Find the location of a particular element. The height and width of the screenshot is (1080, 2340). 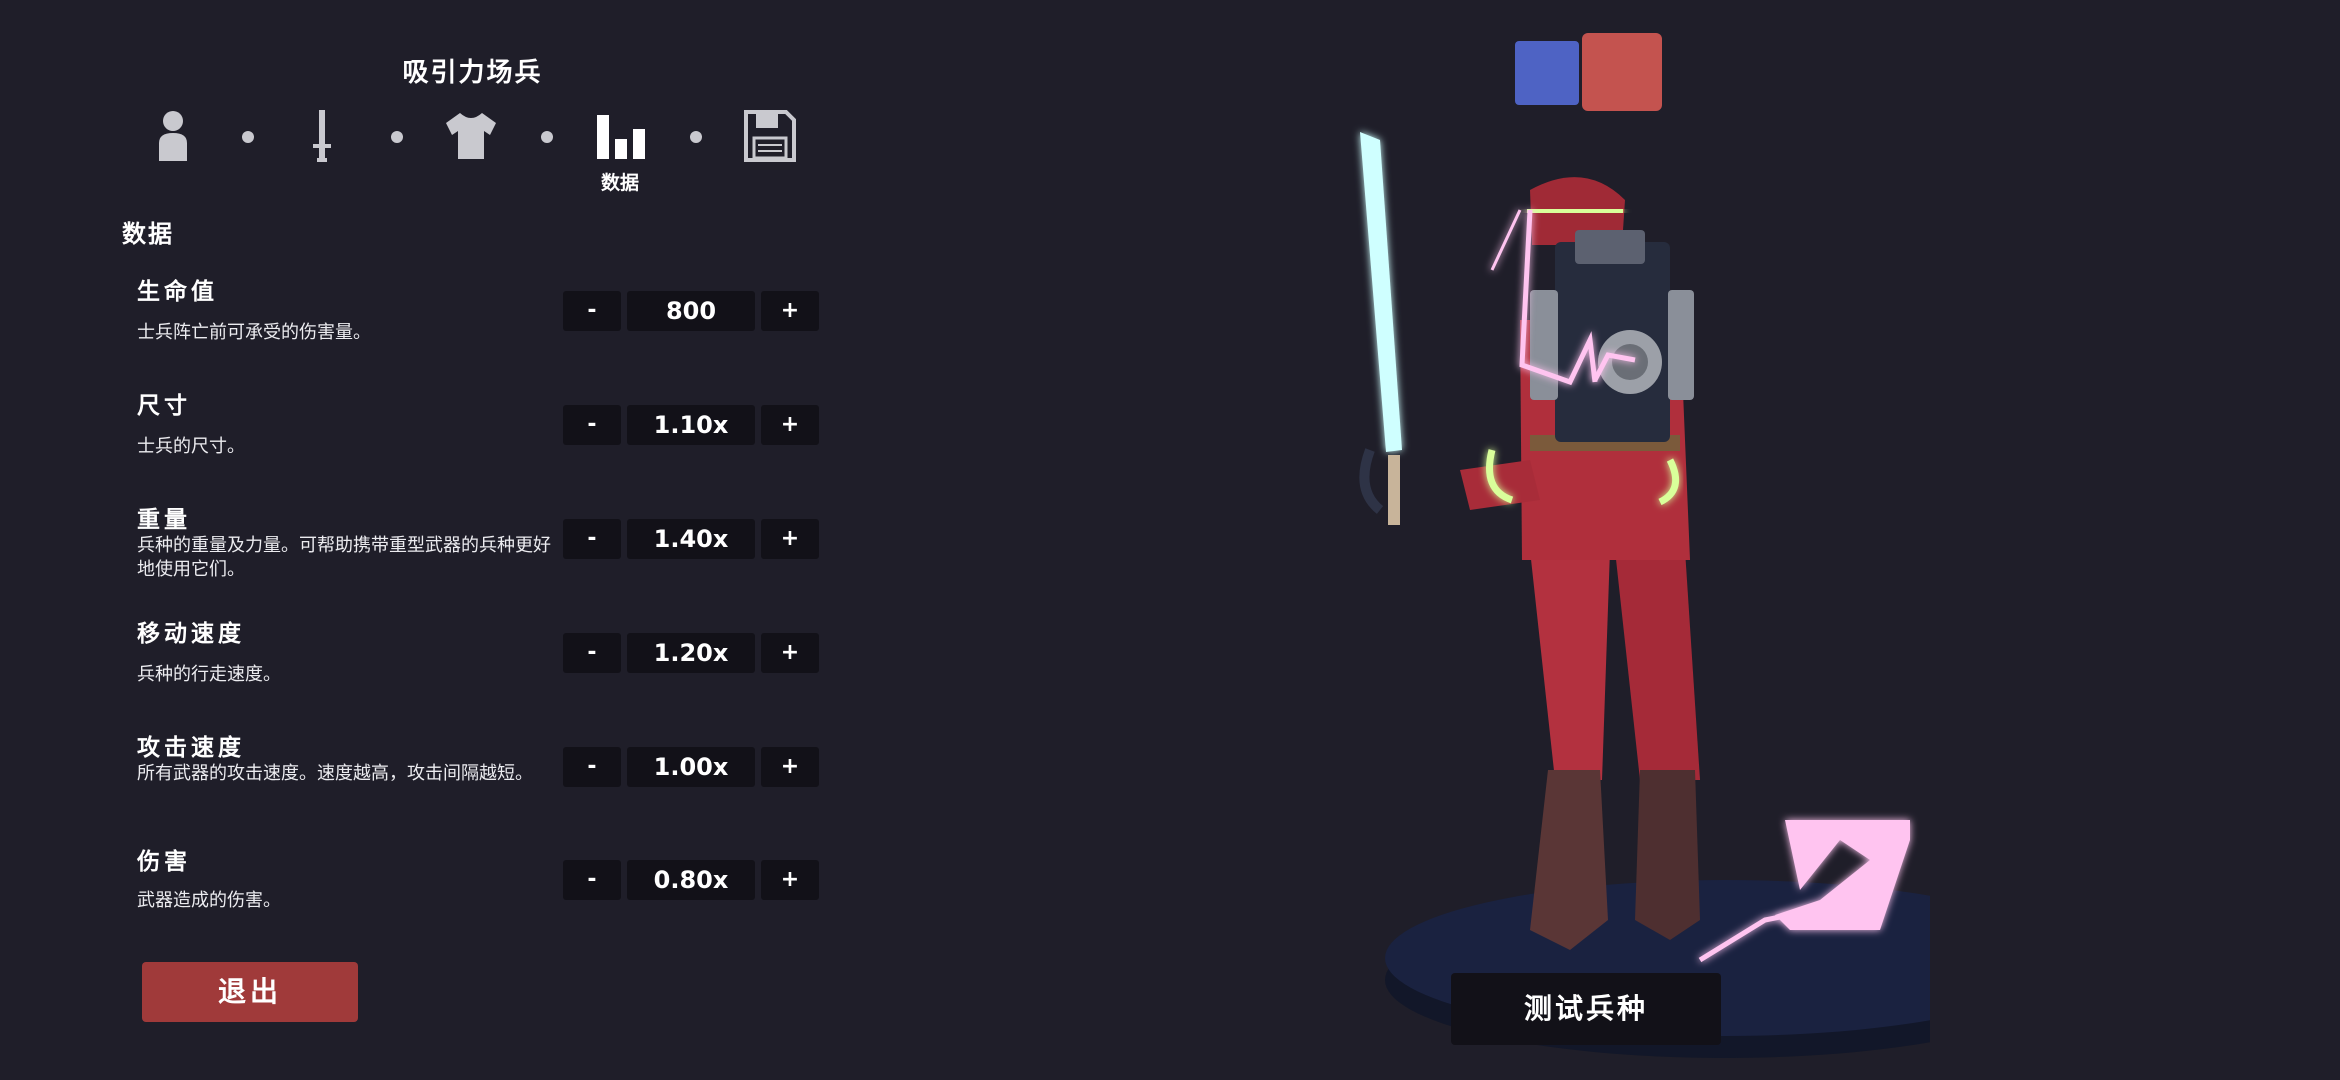

save-disk-icon is located at coordinates (770, 136).